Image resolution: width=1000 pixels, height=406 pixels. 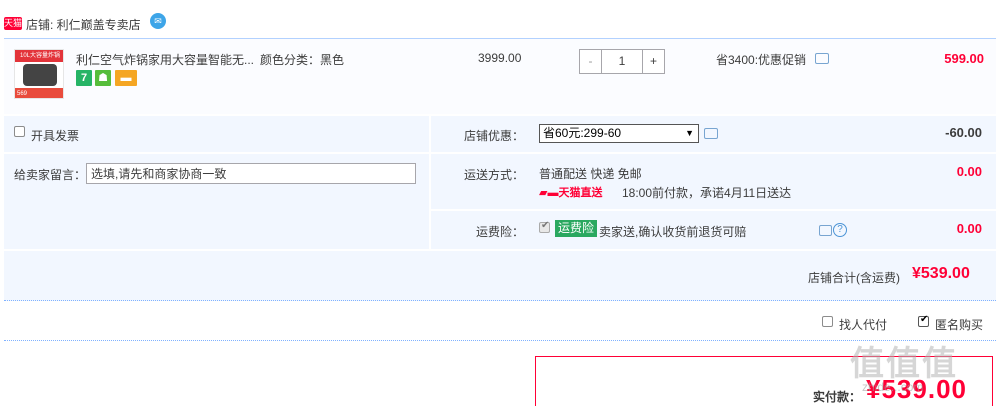 What do you see at coordinates (493, 136) in the screenshot?
I see `coupon-label: 店铺优惠：` at bounding box center [493, 136].